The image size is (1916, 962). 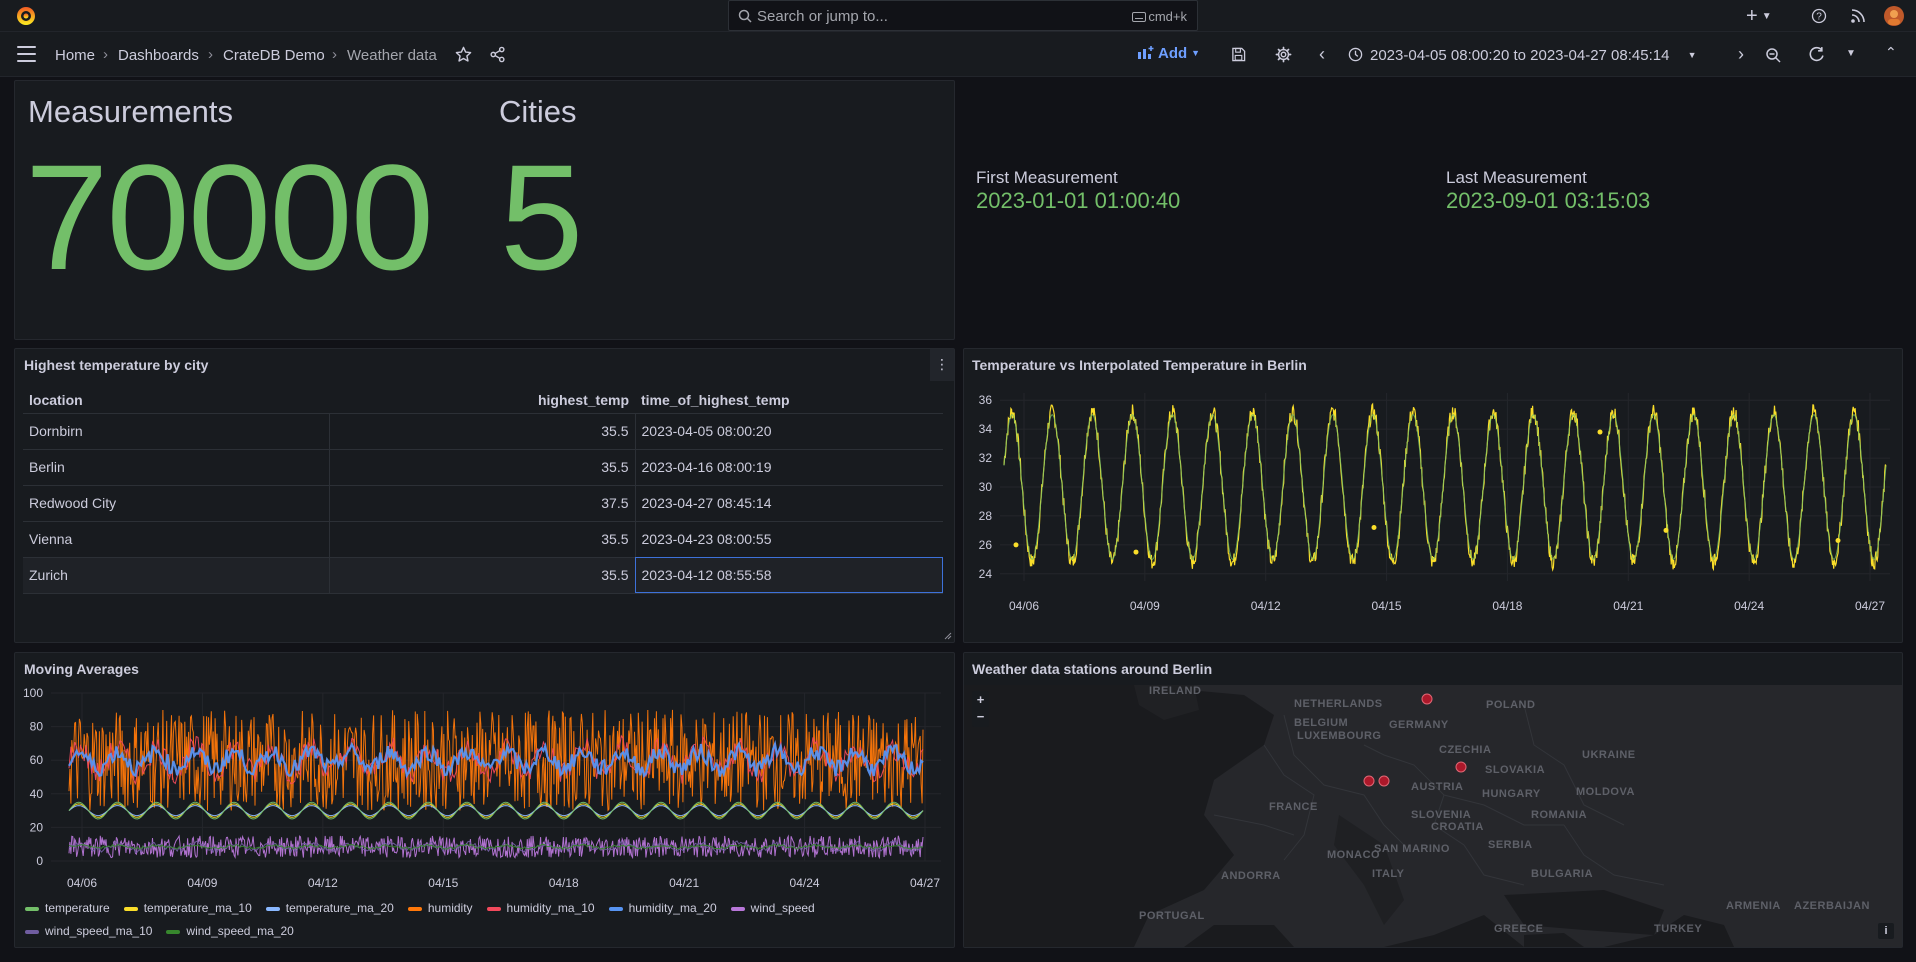 What do you see at coordinates (1355, 54) in the screenshot?
I see `clock-icon` at bounding box center [1355, 54].